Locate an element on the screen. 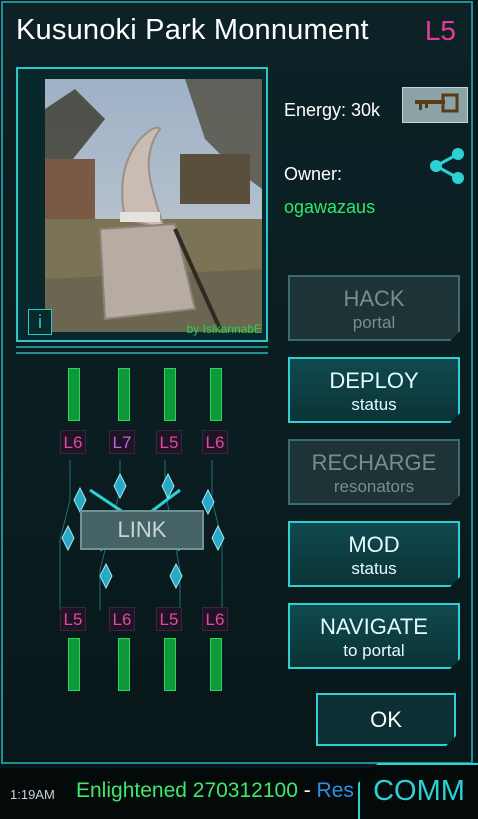 The width and height of the screenshot is (478, 819). navigate-button: NAVIGATE to portal is located at coordinates (374, 636).